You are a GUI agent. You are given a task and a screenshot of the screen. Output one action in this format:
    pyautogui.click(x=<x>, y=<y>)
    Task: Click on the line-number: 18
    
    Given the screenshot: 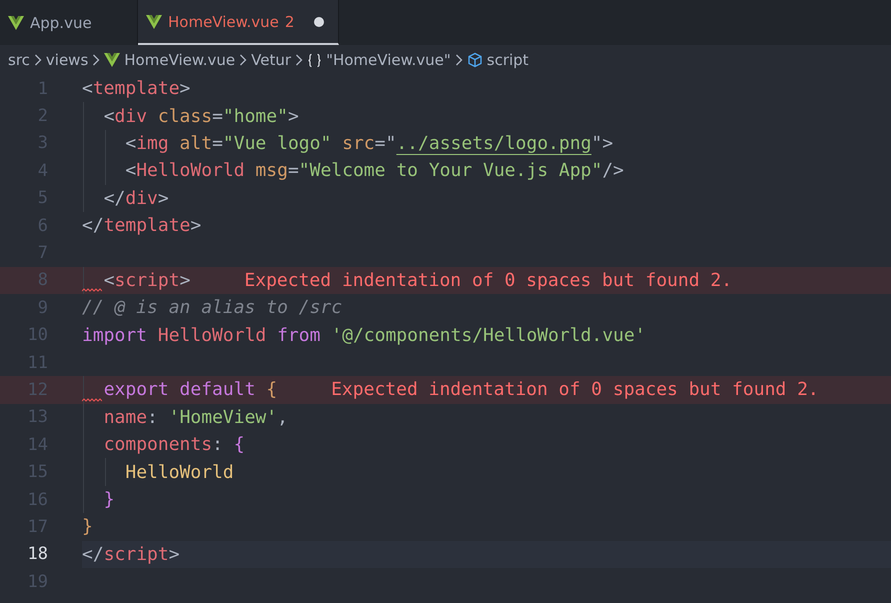 What is the action you would take?
    pyautogui.click(x=37, y=554)
    